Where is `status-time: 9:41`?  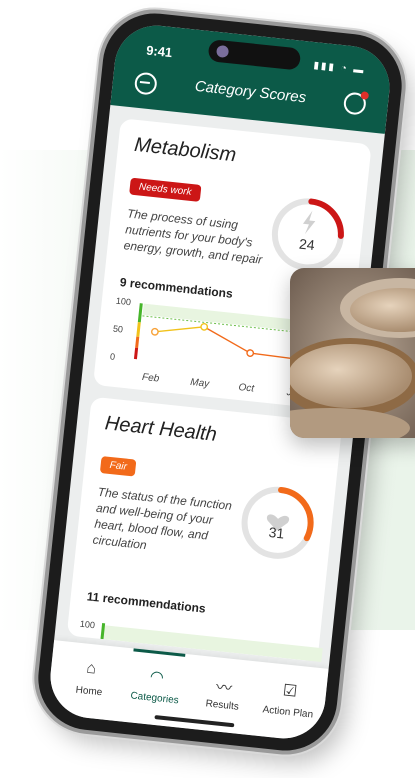 status-time: 9:41 is located at coordinates (159, 51).